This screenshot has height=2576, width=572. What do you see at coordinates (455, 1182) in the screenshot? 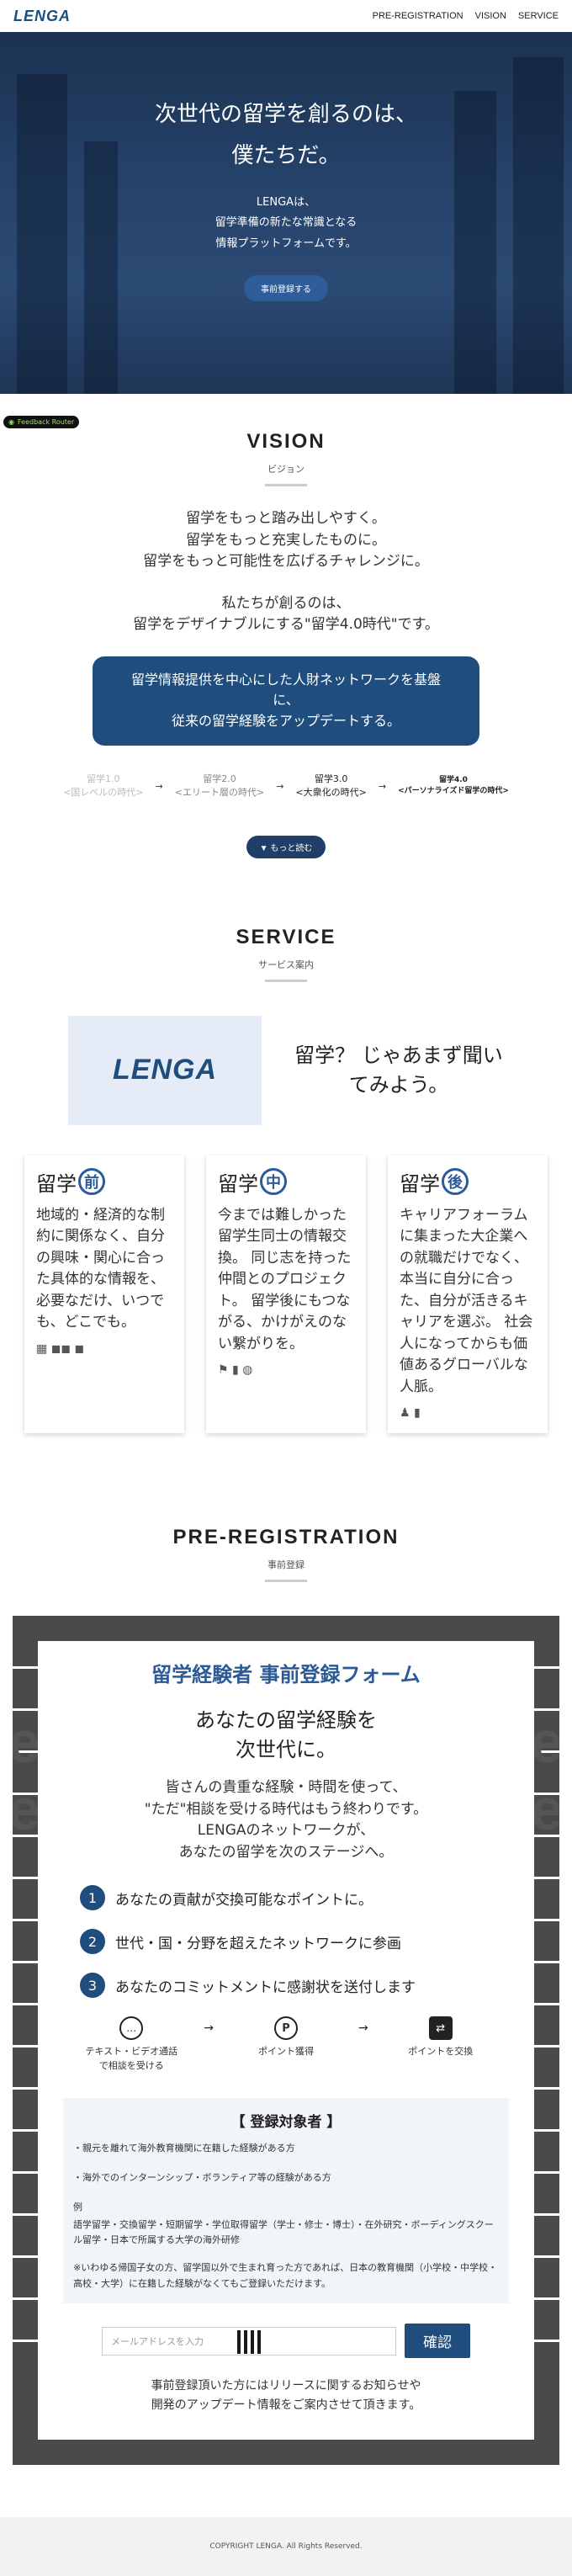
I see `kanji-badge: 後` at bounding box center [455, 1182].